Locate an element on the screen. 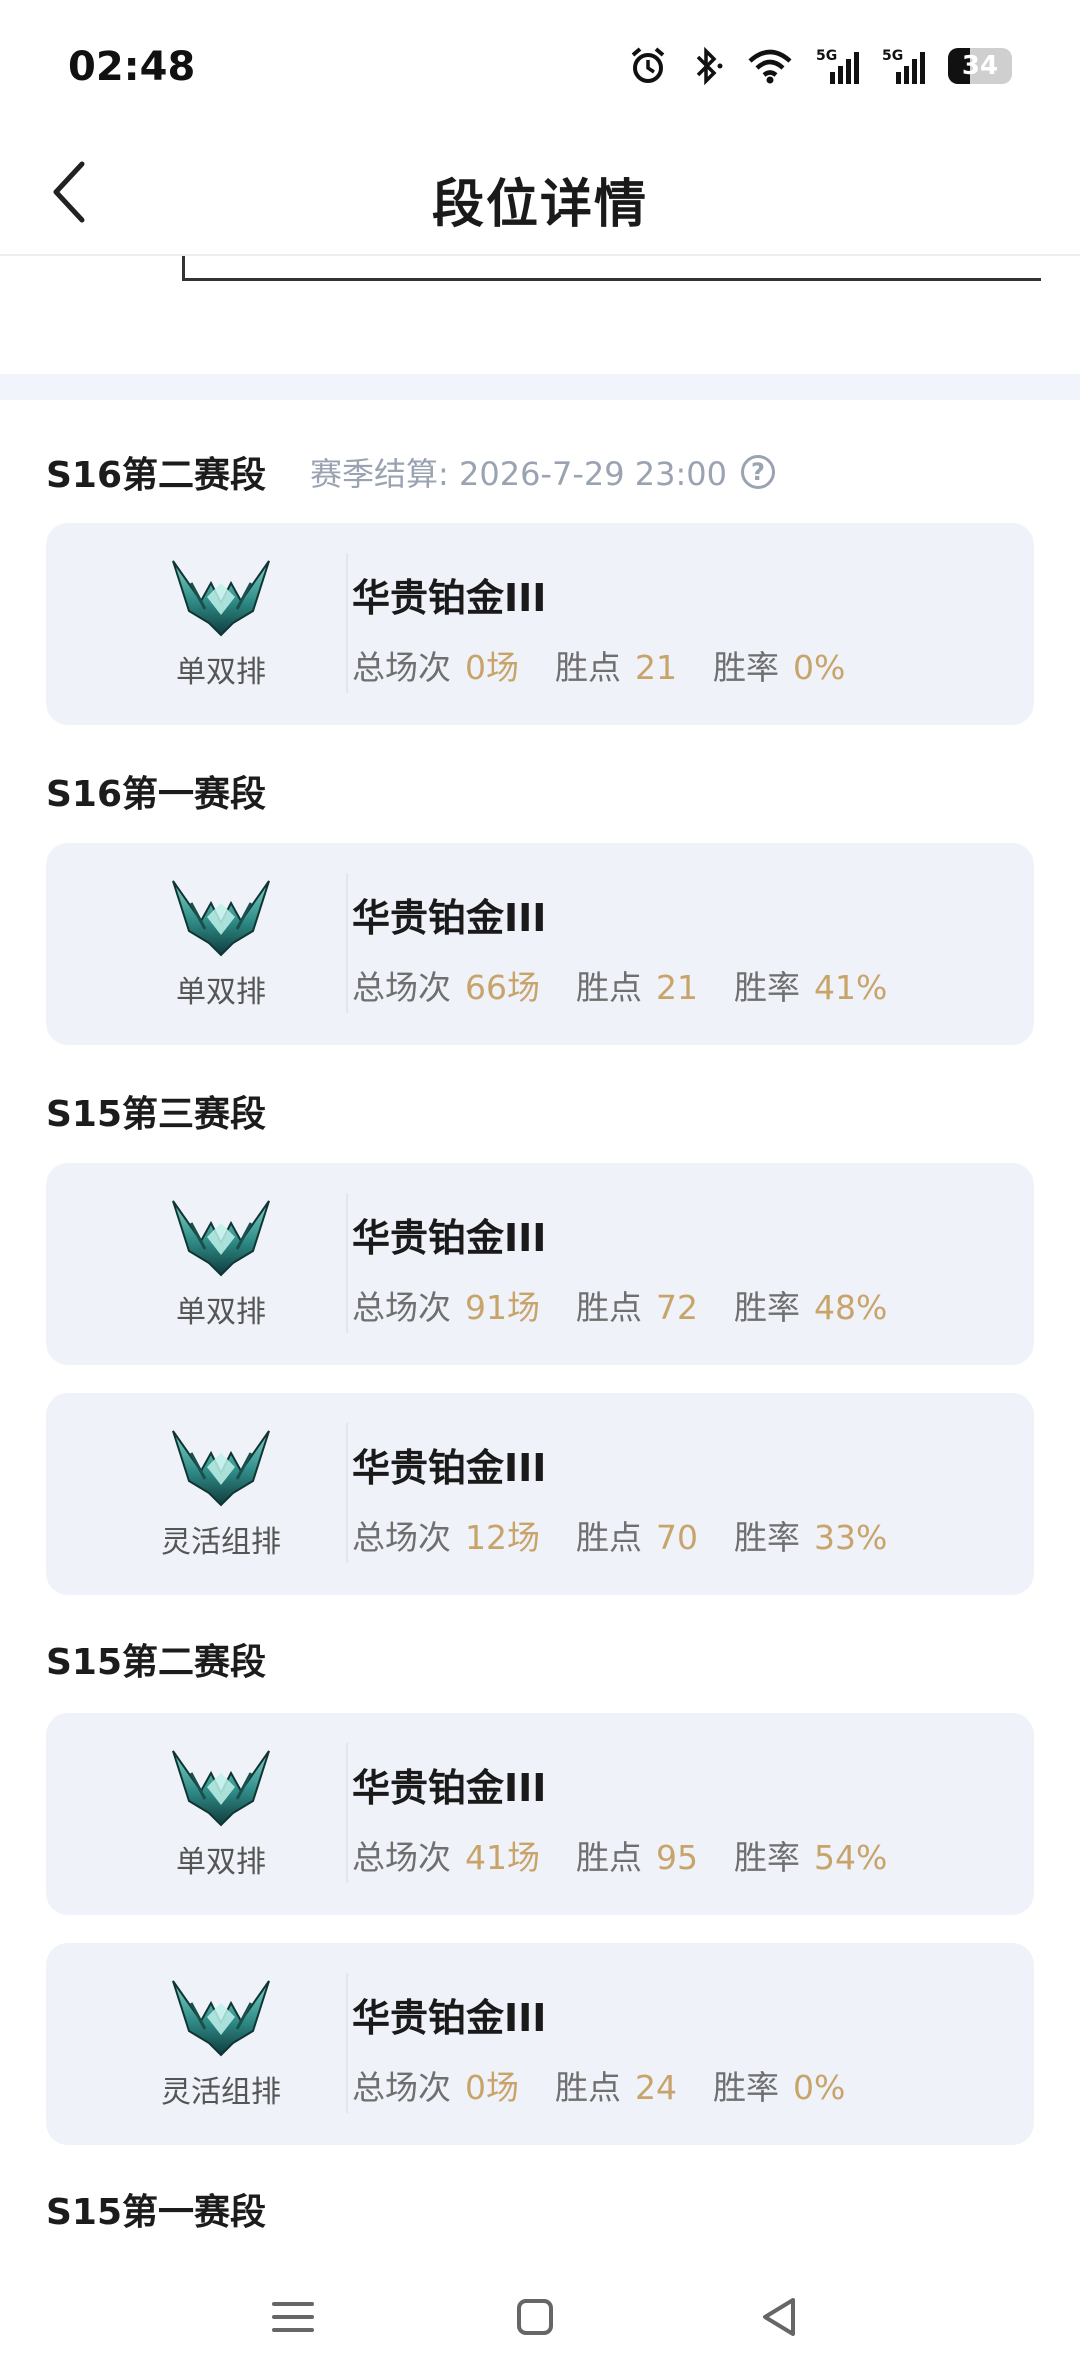 The width and height of the screenshot is (1080, 2377). rank-card: 单双排 华贵铂金III 总场次 91场 胜点 72 胜率 48% is located at coordinates (540, 1264).